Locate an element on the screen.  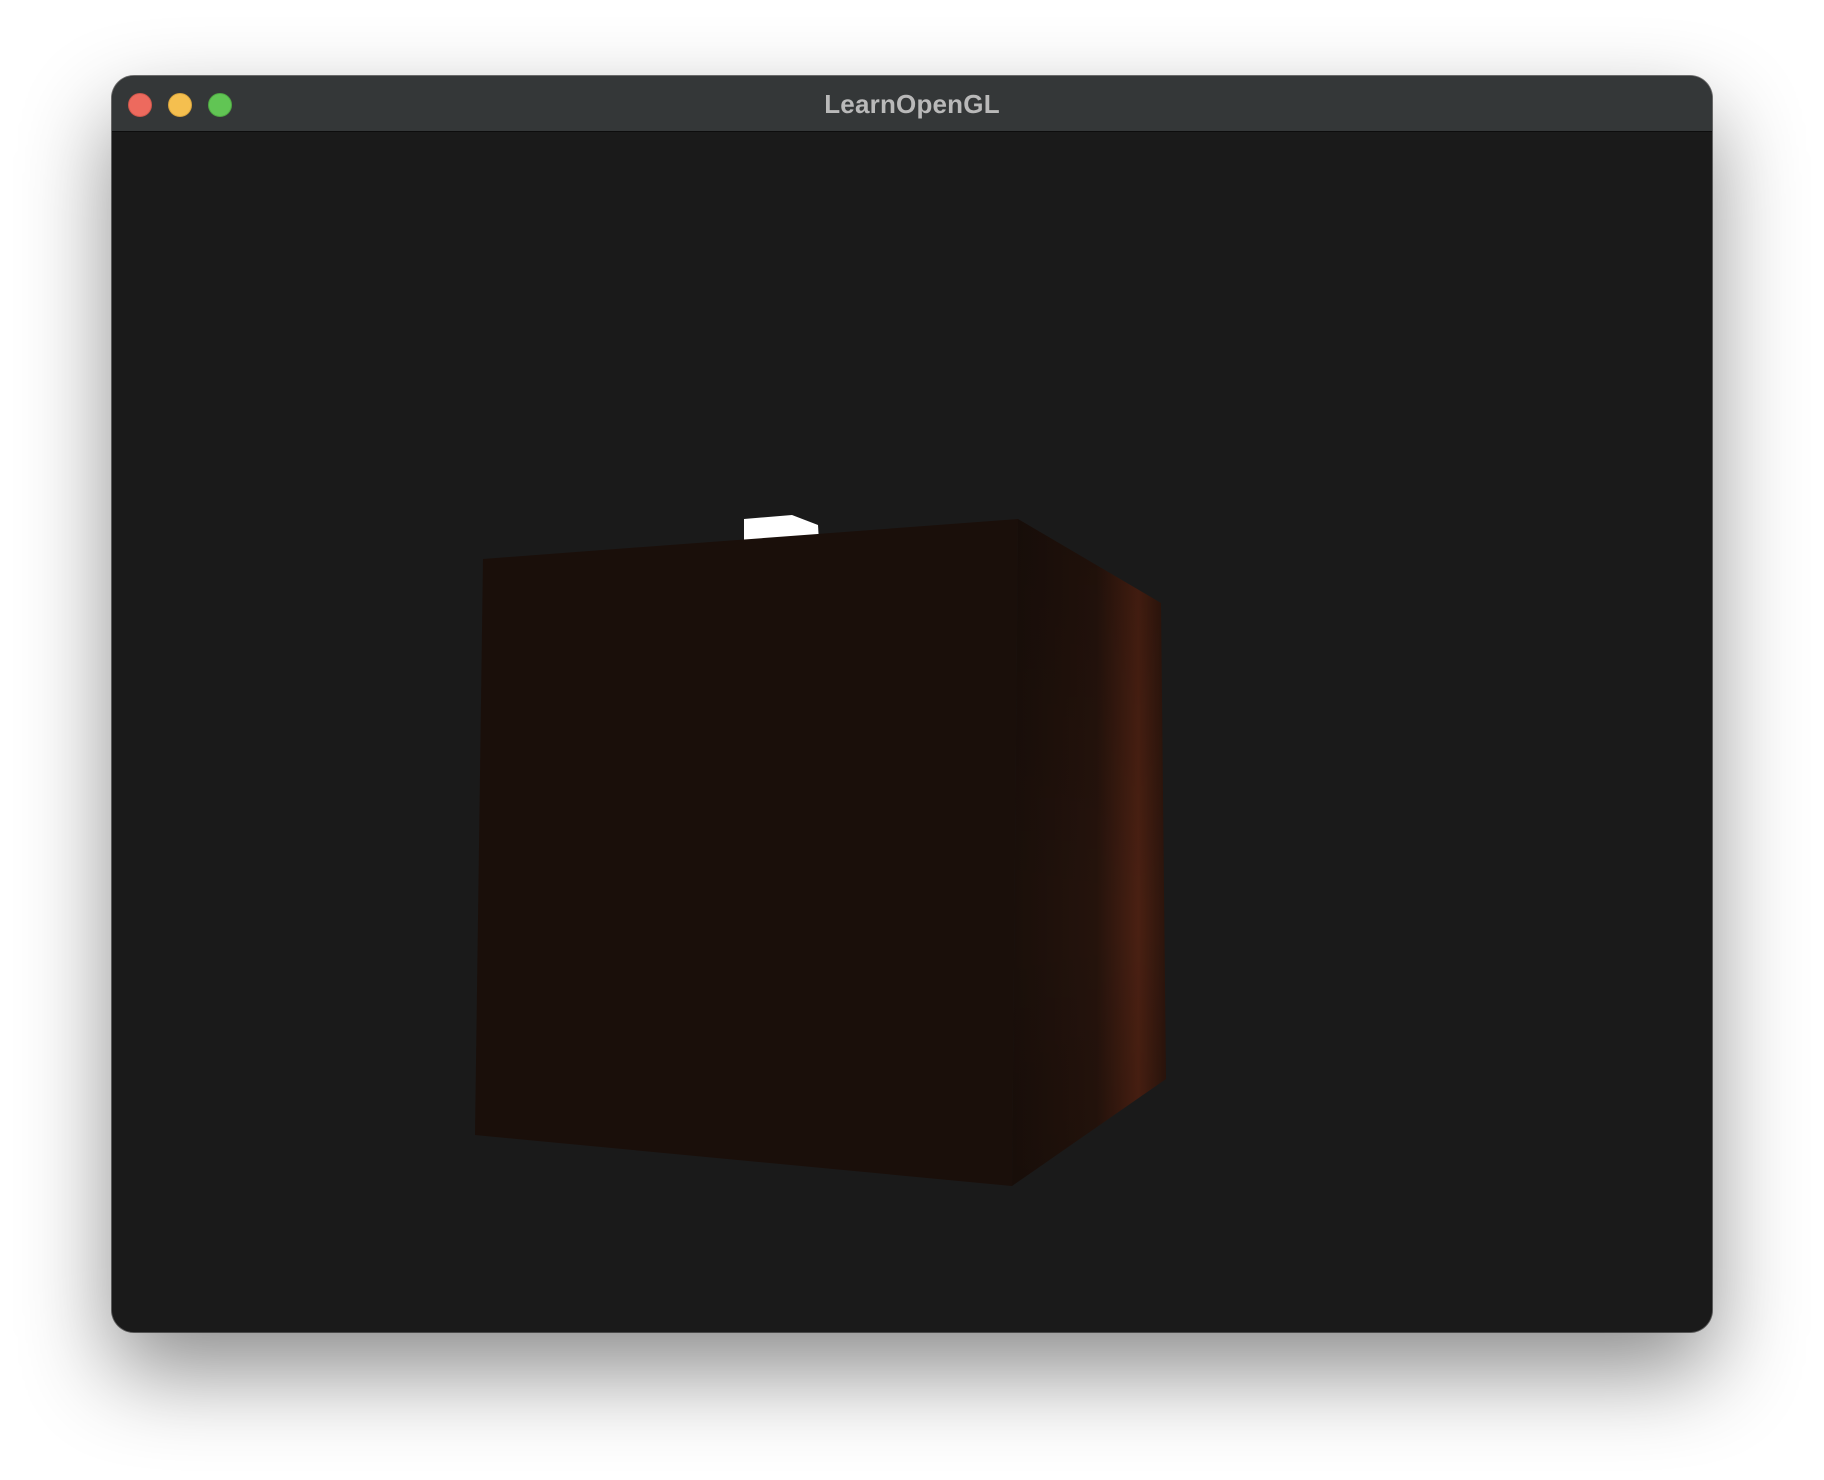
title-bar: LearnOpenGL is located at coordinates (912, 104).